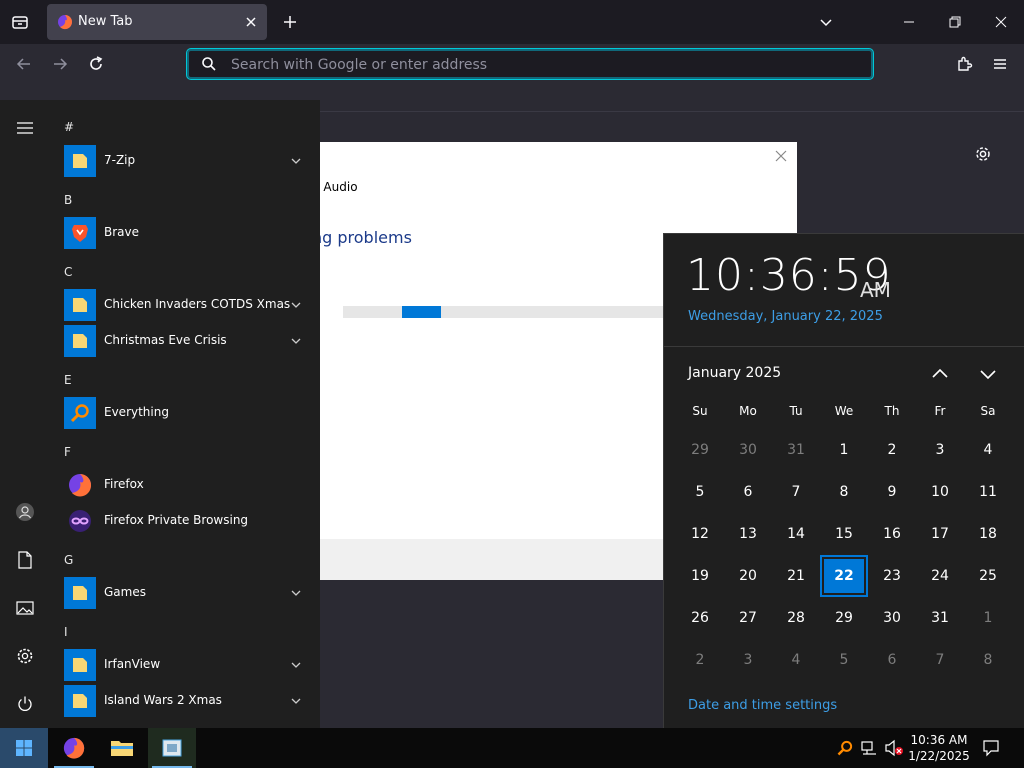 The width and height of the screenshot is (1024, 768). What do you see at coordinates (940, 534) in the screenshot?
I see `calendar-day: 17` at bounding box center [940, 534].